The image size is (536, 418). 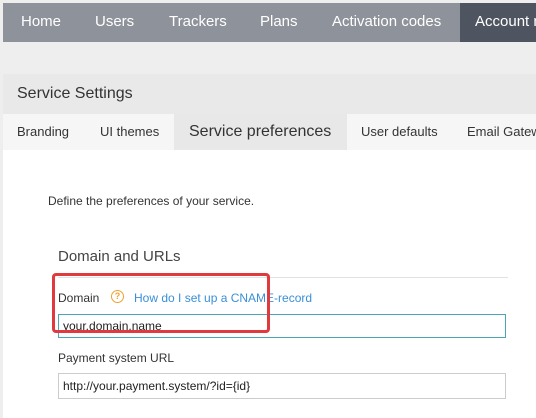 What do you see at coordinates (386, 22) in the screenshot?
I see `nav-activation-codes: Activation codes` at bounding box center [386, 22].